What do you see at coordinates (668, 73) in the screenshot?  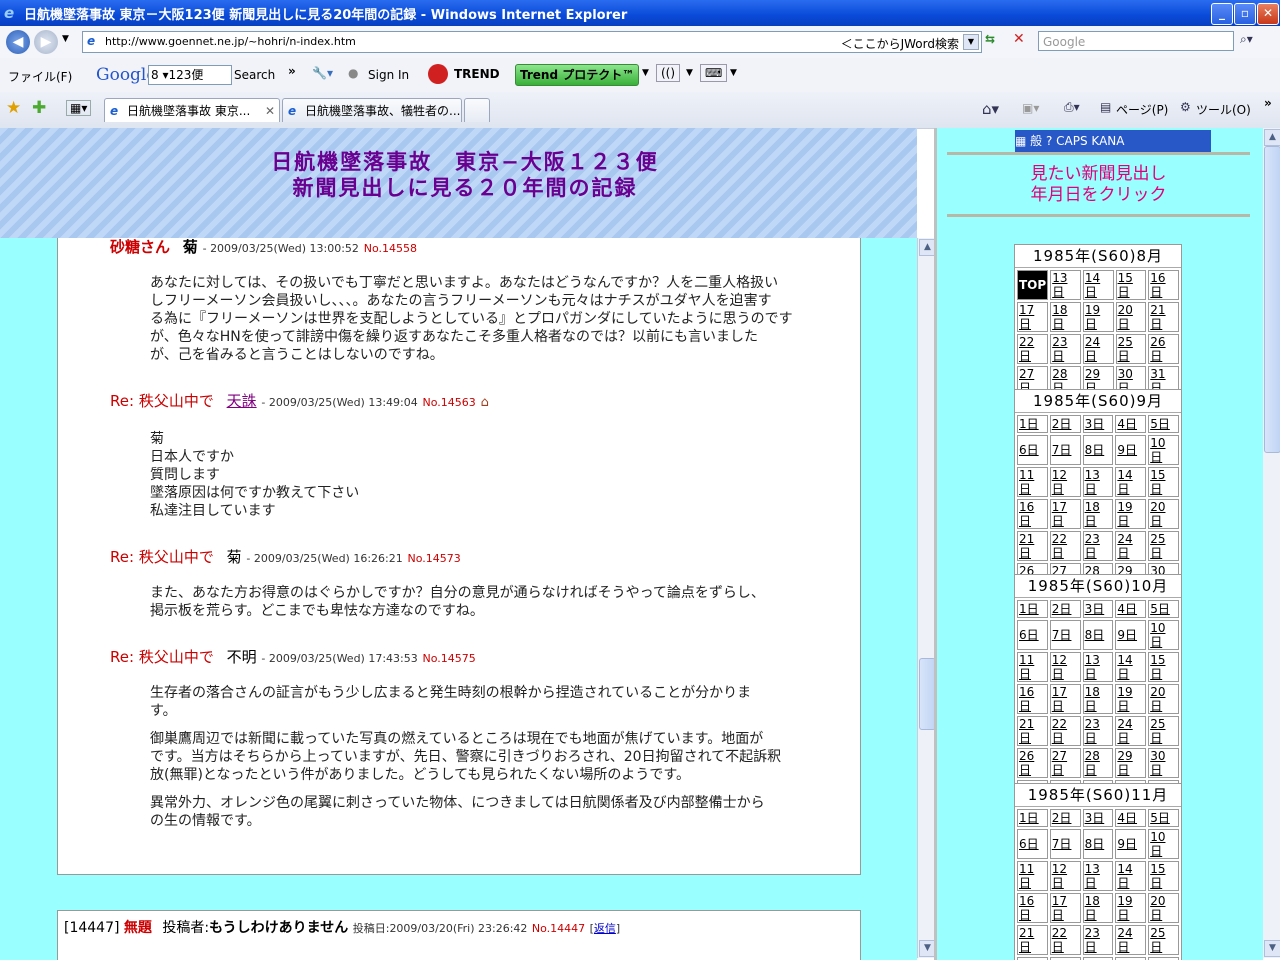 I see `rss-feed-icon: (()` at bounding box center [668, 73].